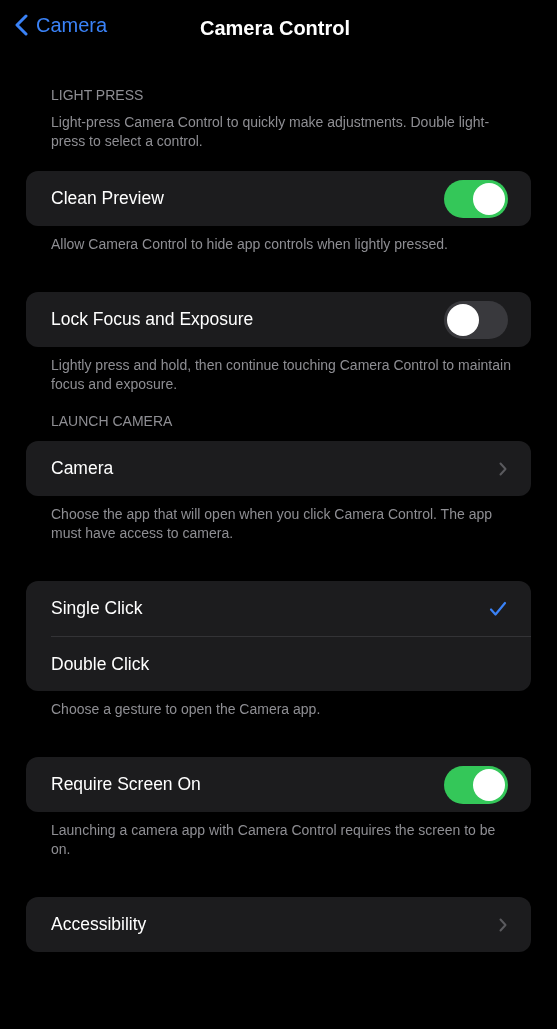 This screenshot has height=1029, width=557. I want to click on footer-note: Allow Camera Control to hide app controls when lightly pressed., so click(249, 244).